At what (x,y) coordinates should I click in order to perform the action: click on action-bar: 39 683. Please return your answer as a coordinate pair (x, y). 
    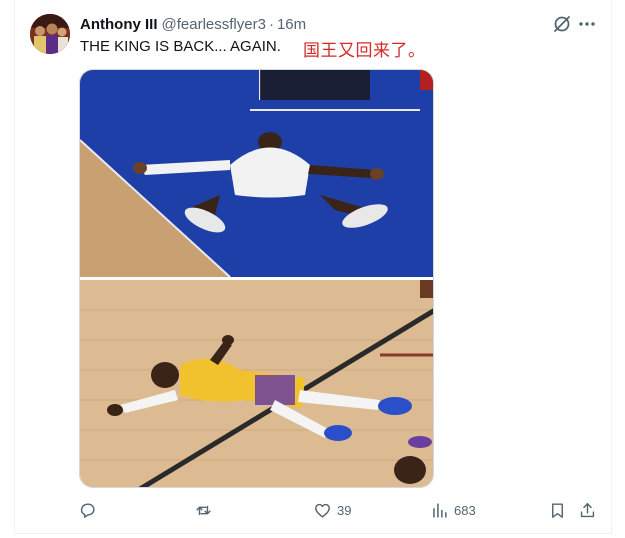
    Looking at the image, I should click on (338, 510).